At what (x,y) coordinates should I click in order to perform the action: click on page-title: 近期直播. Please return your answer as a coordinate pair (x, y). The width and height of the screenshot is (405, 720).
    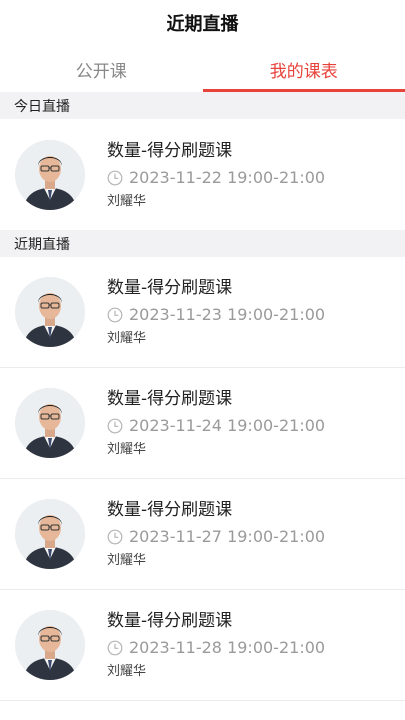
    Looking at the image, I should click on (202, 23).